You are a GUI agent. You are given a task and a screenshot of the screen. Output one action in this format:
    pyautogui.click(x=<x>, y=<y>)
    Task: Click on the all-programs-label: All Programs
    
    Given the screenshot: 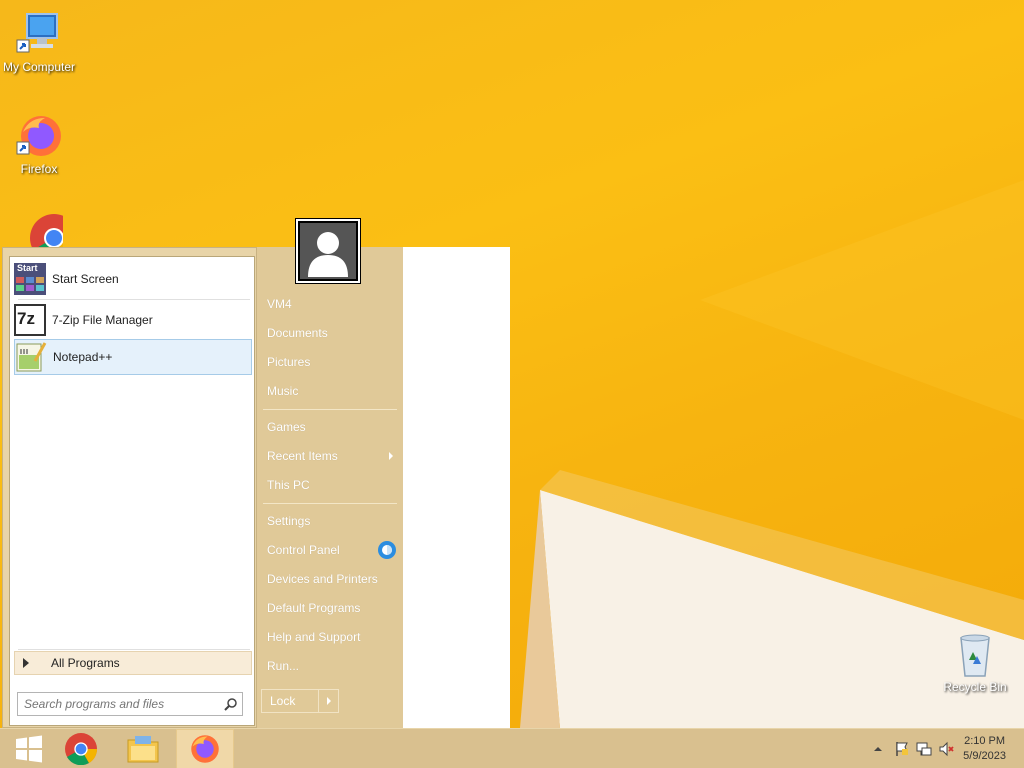 What is the action you would take?
    pyautogui.click(x=85, y=663)
    